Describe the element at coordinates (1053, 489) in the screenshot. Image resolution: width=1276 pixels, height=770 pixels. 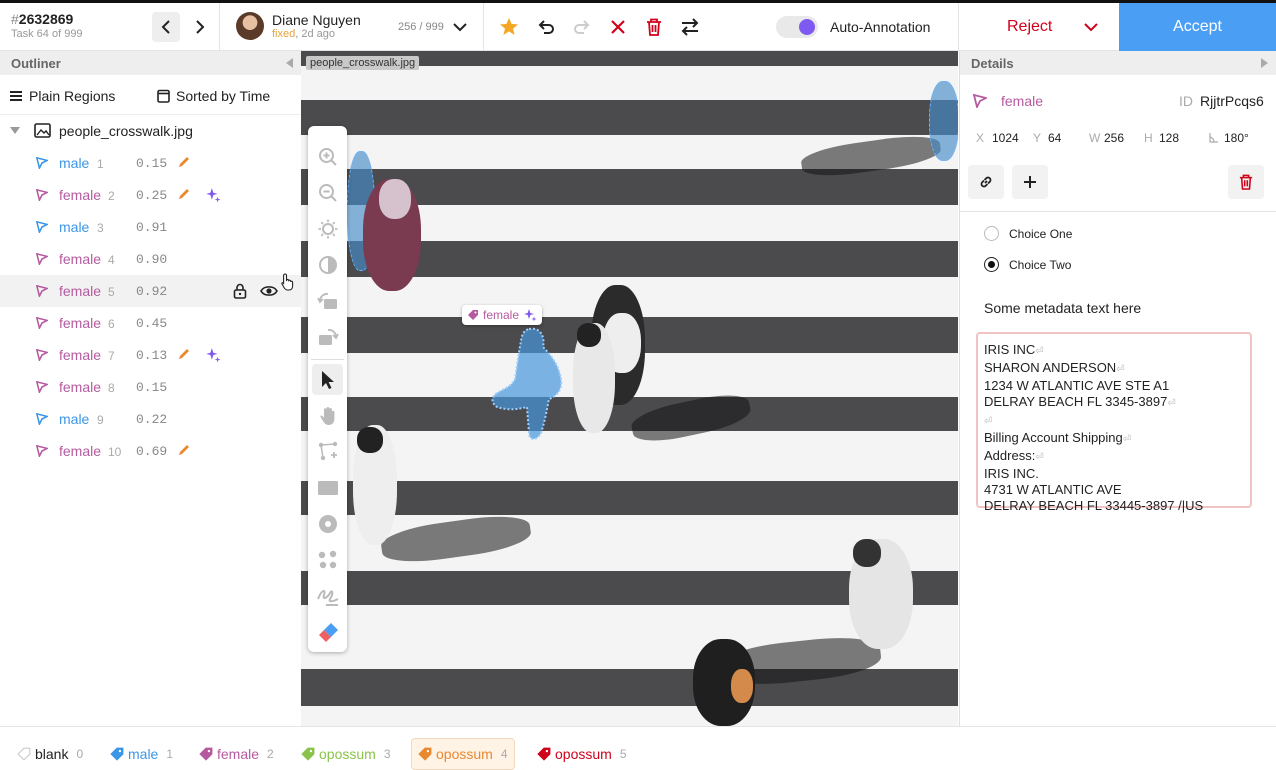
I see `textarea-line-text: 4731 W ATLANTIC AVE` at that location.